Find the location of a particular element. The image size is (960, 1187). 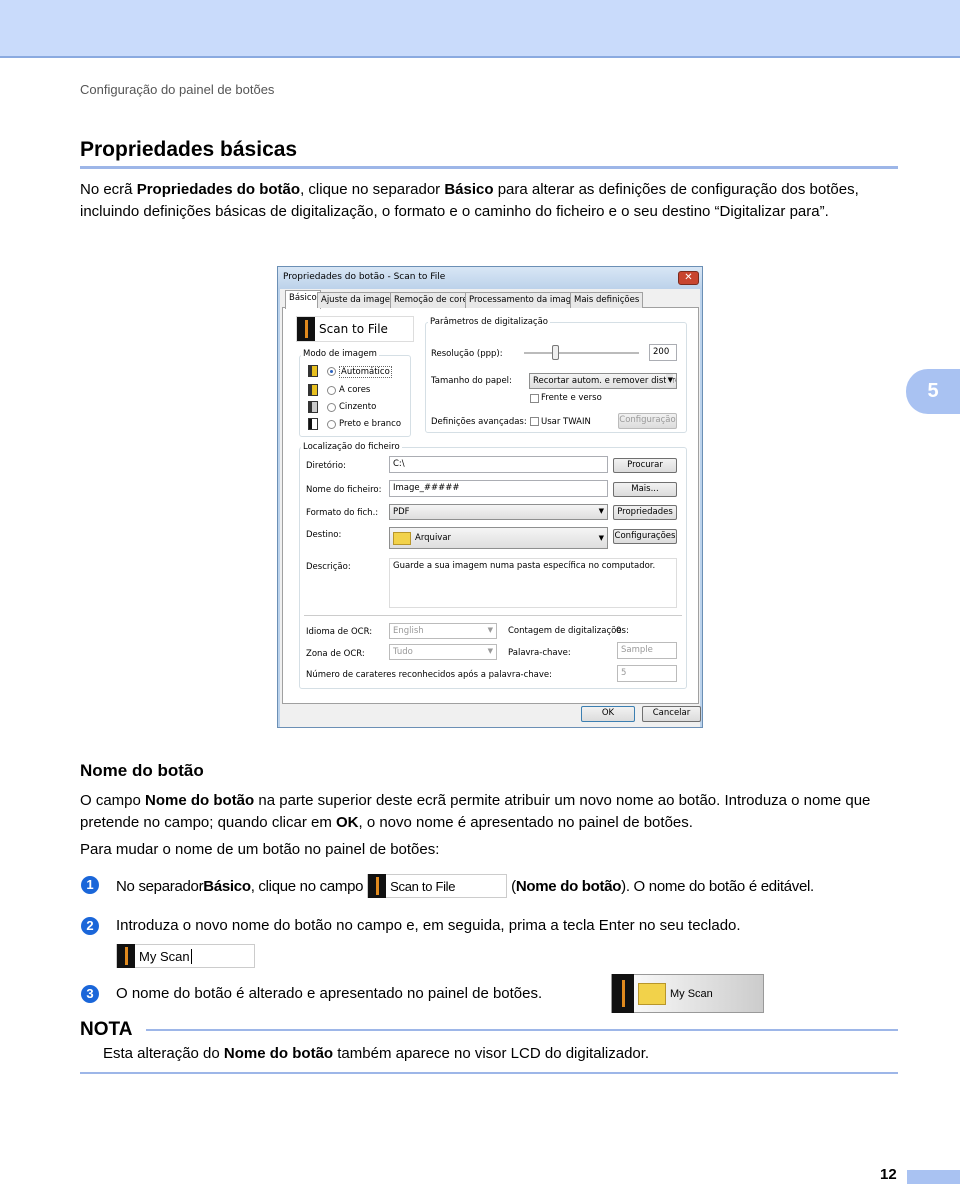

text: , clique no separador is located at coordinates (372, 189).